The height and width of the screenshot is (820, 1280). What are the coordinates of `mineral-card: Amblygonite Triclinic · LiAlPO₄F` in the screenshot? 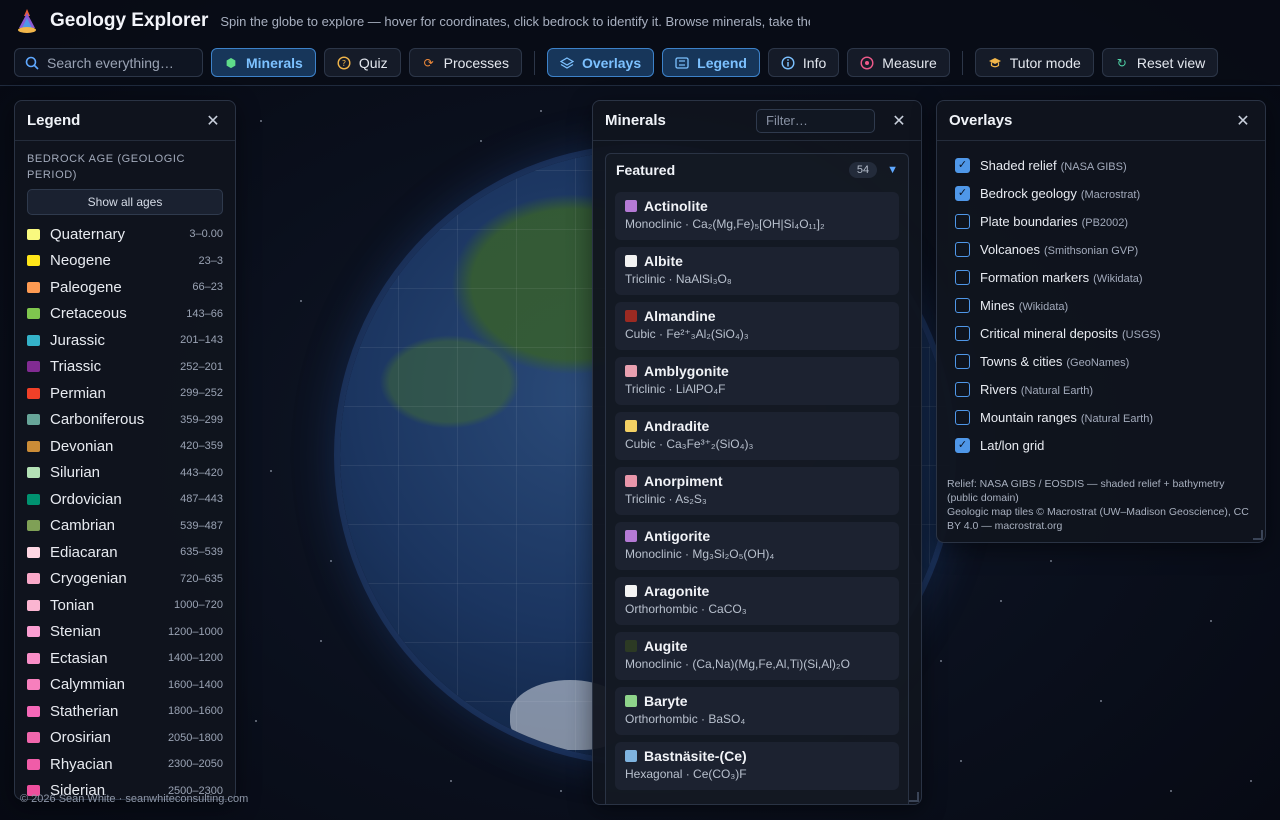 It's located at (757, 381).